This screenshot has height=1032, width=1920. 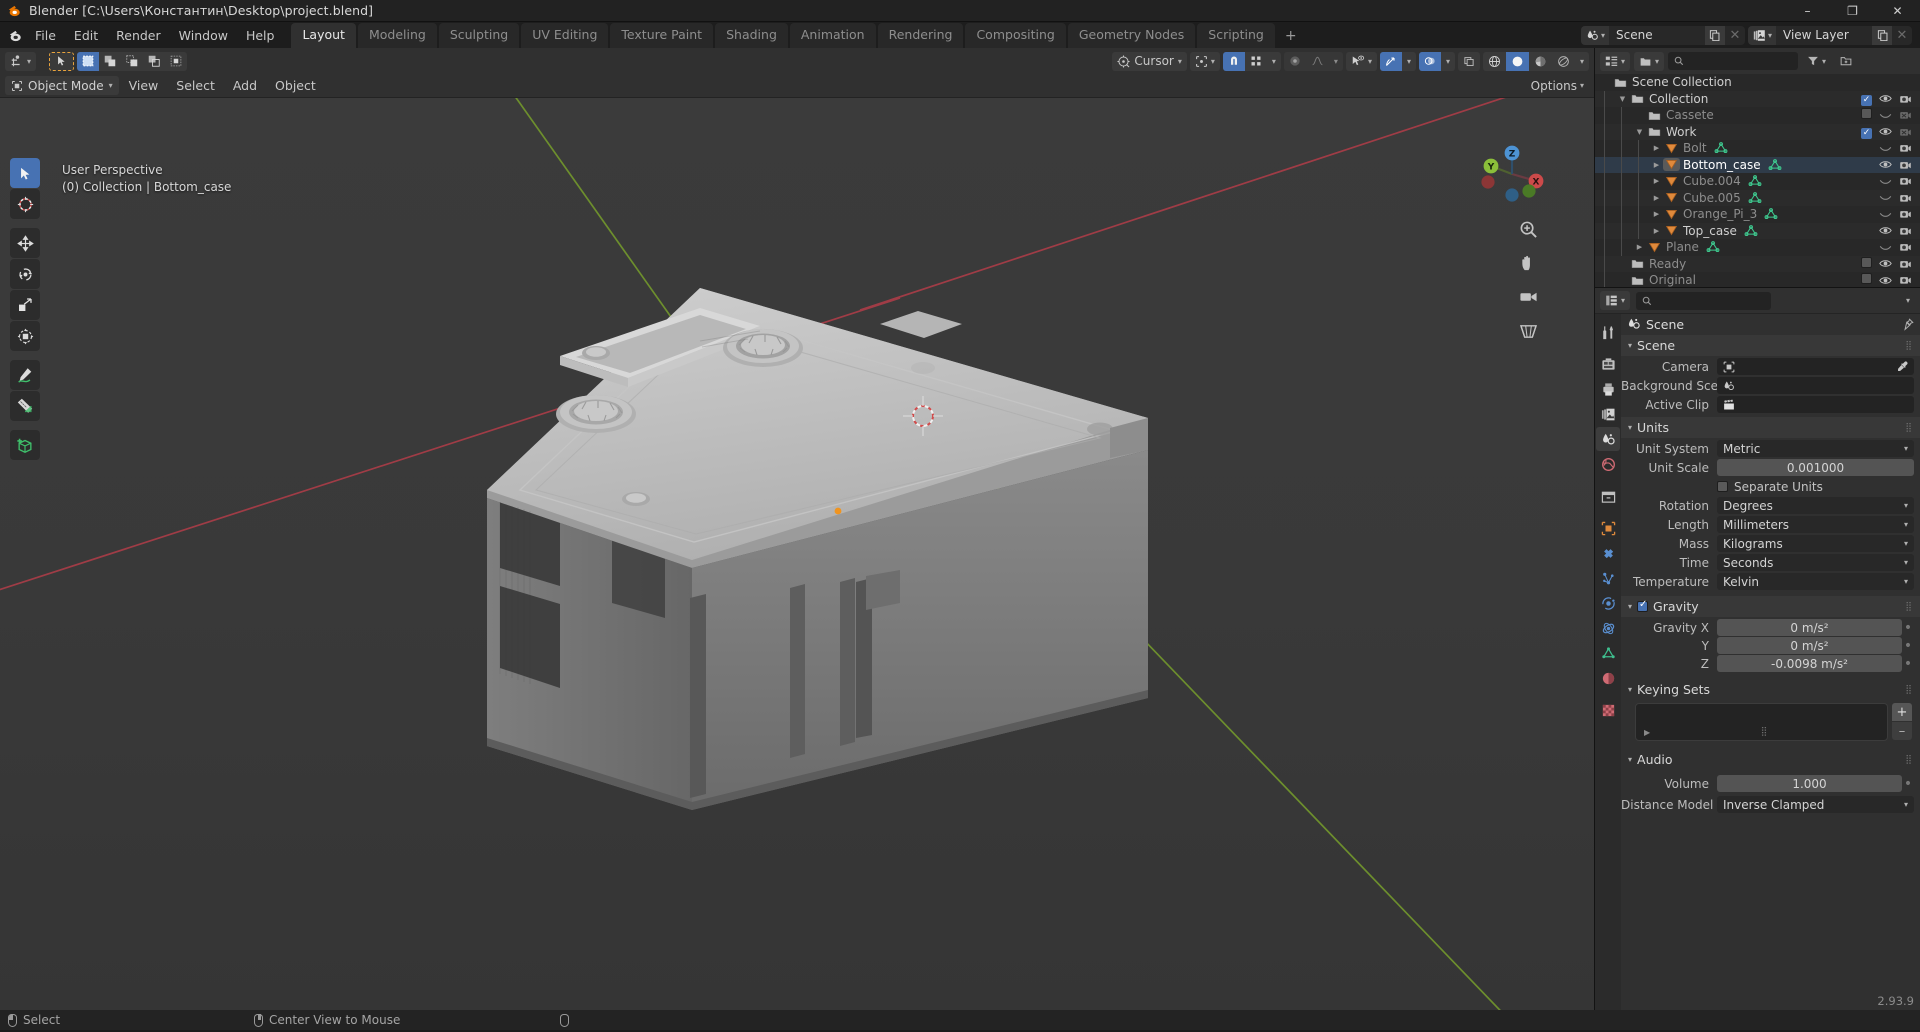 I want to click on proportional-editing-icon, so click(x=1295, y=61).